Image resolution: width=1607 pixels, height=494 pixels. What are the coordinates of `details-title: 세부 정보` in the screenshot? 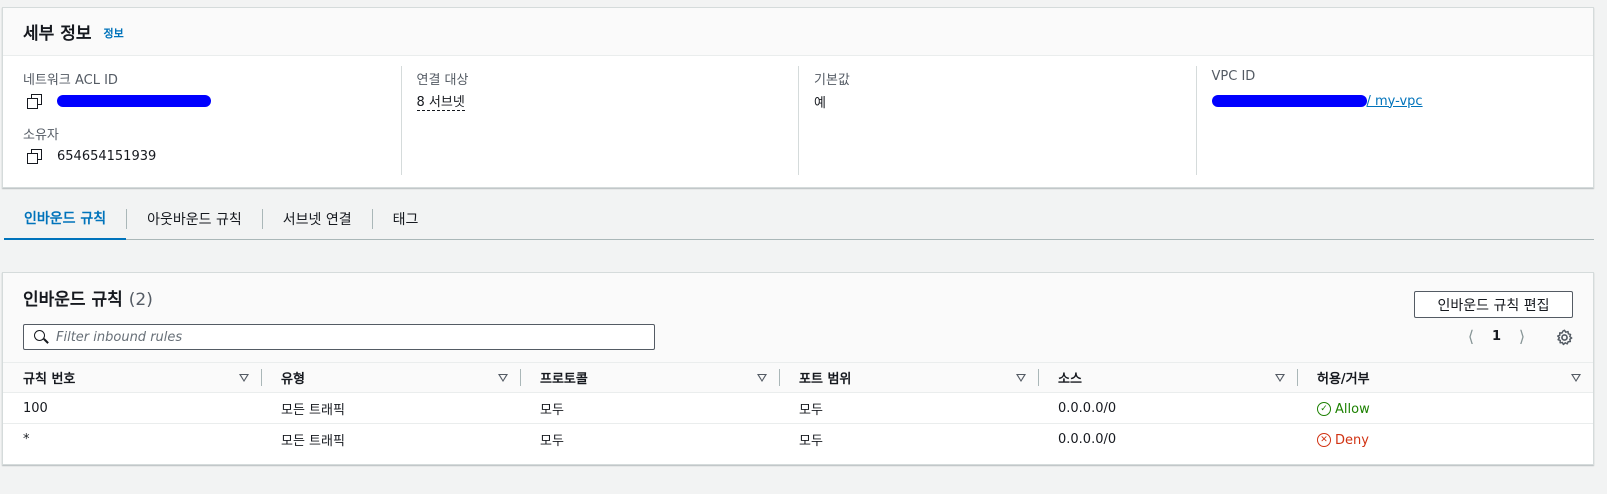 It's located at (57, 34).